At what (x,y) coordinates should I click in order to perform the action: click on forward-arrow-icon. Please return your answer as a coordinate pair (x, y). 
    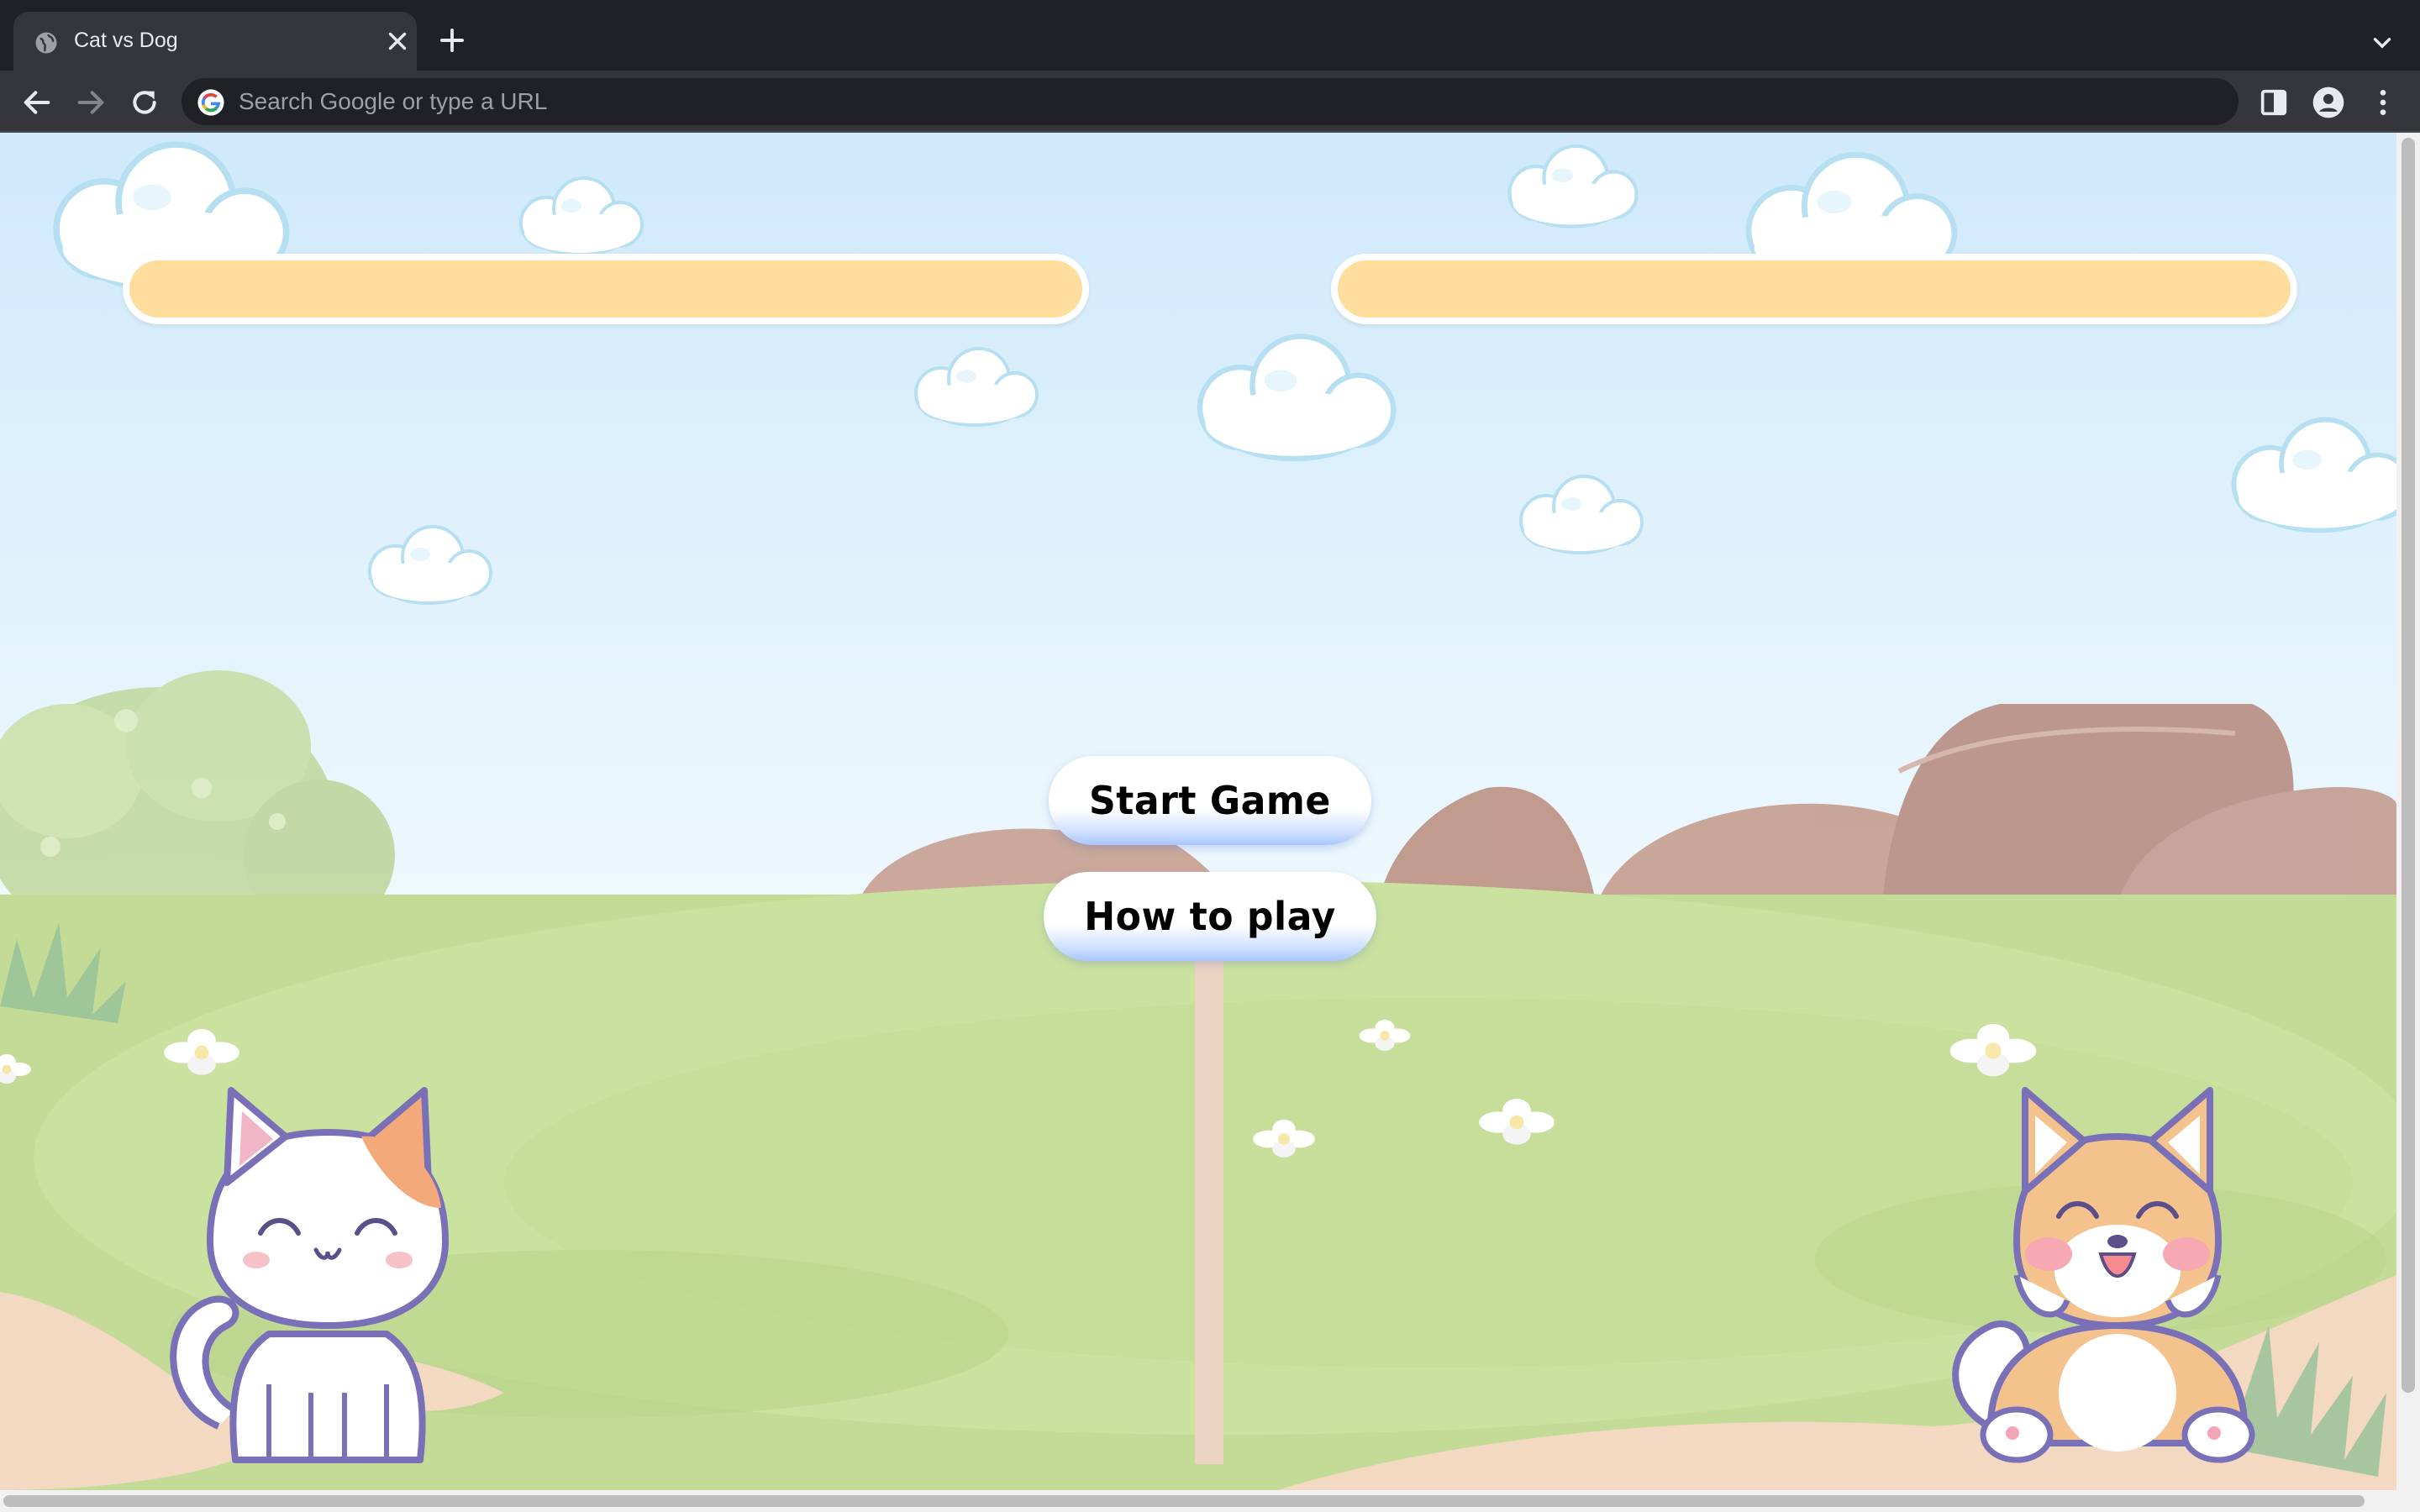
    Looking at the image, I should click on (91, 102).